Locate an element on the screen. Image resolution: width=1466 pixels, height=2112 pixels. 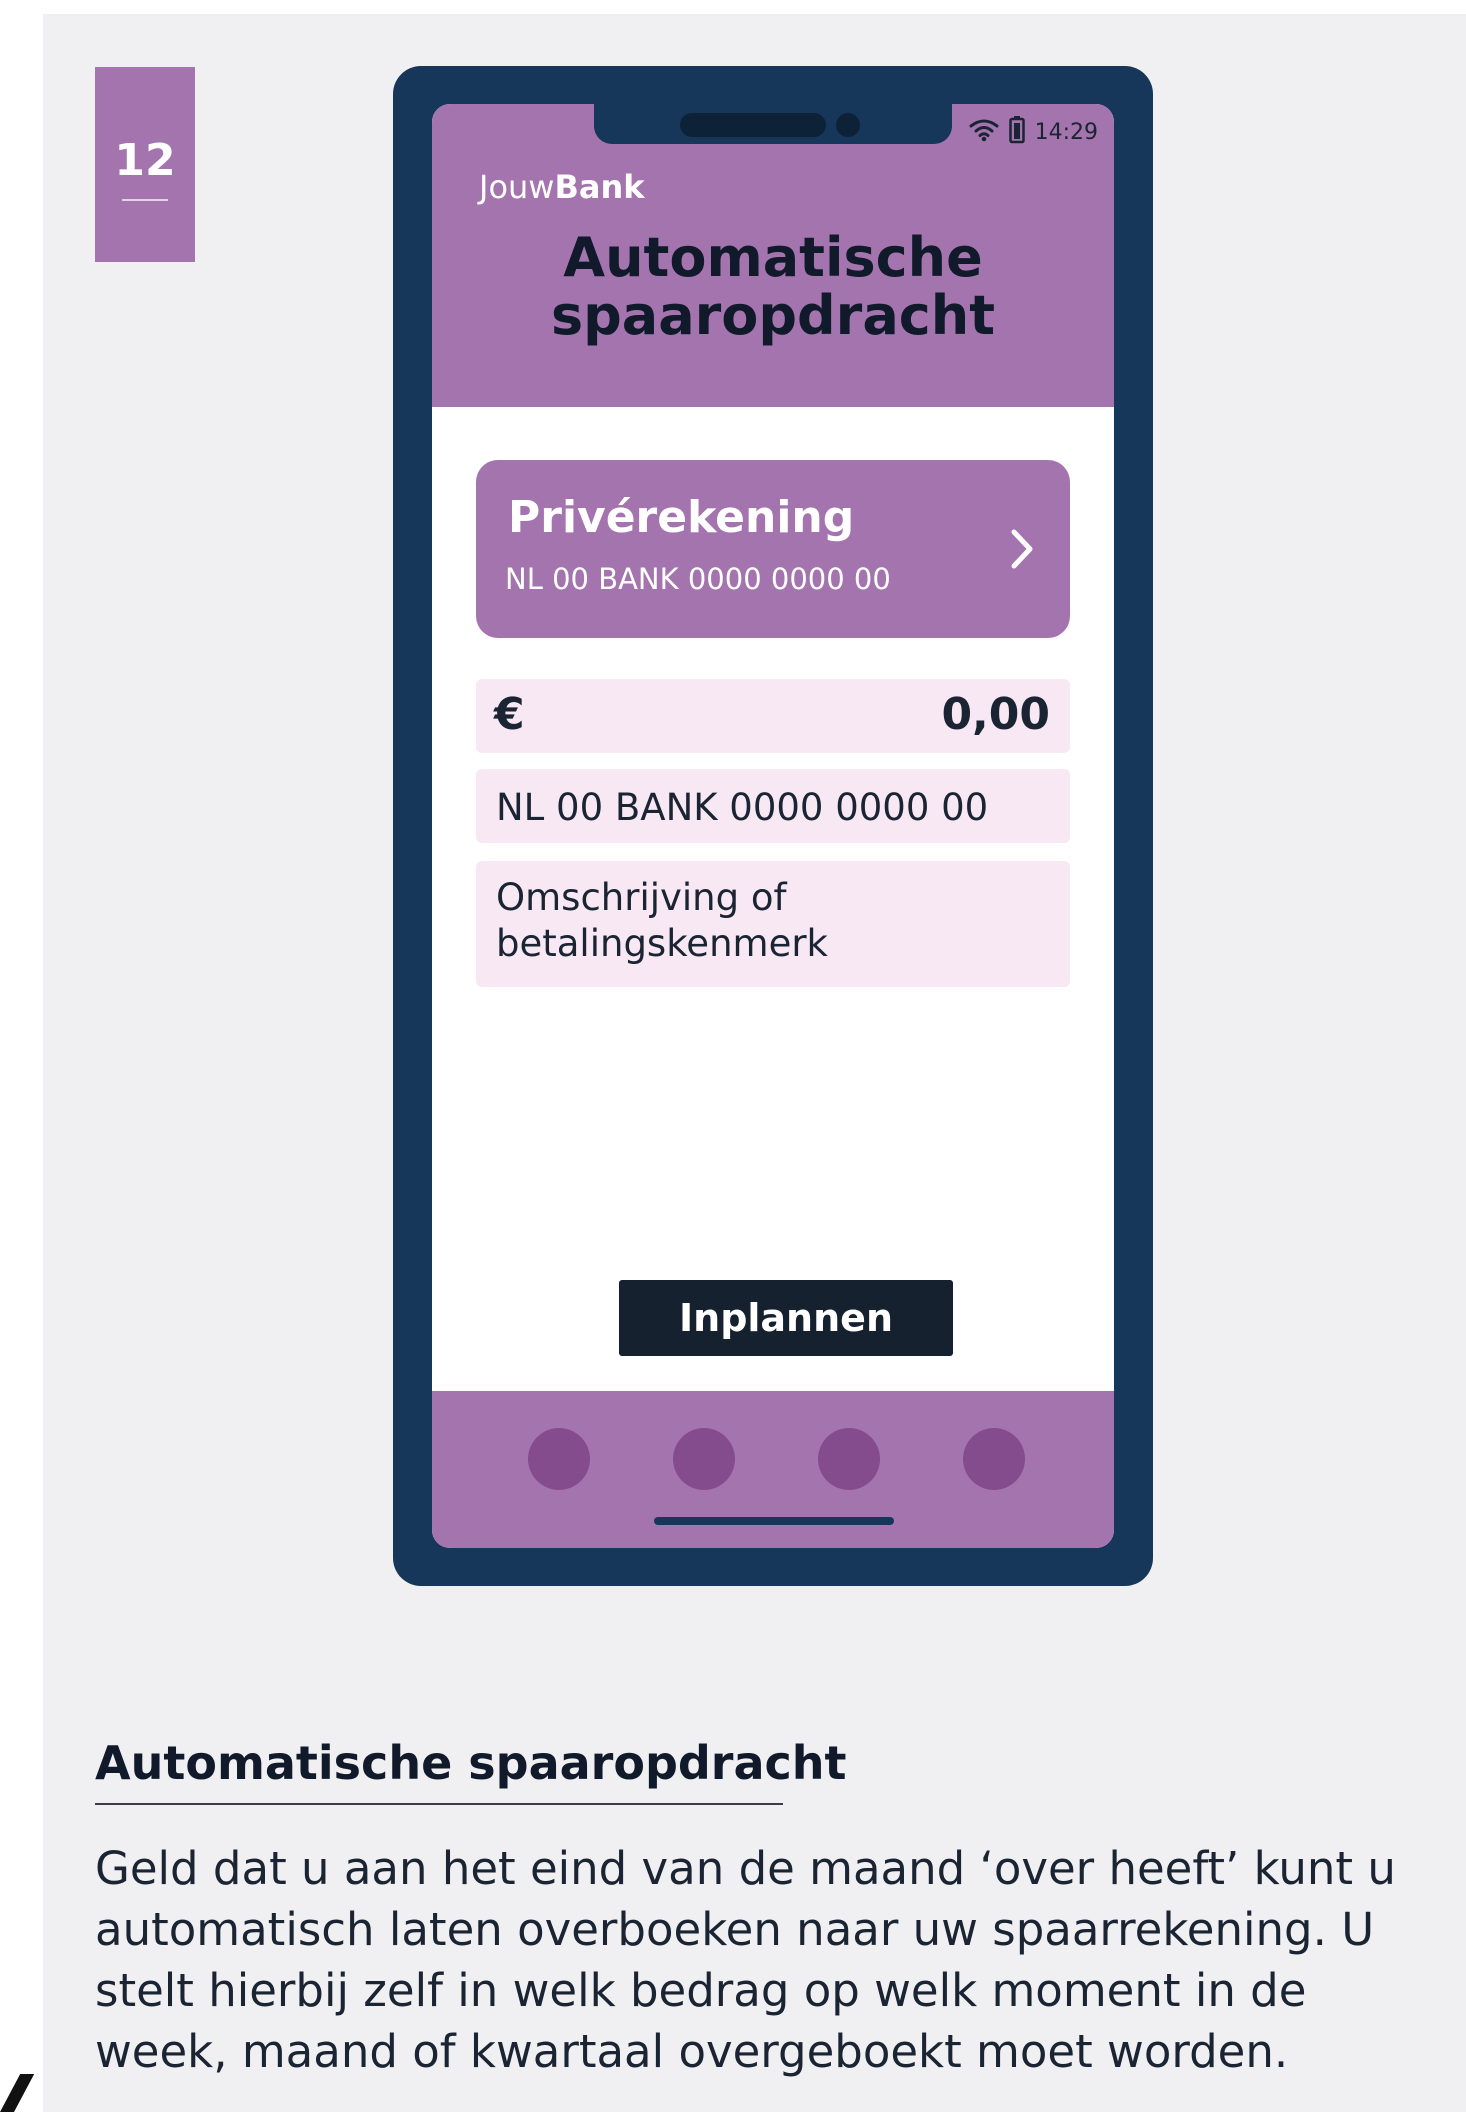
brand-bold: Bank is located at coordinates (599, 187).